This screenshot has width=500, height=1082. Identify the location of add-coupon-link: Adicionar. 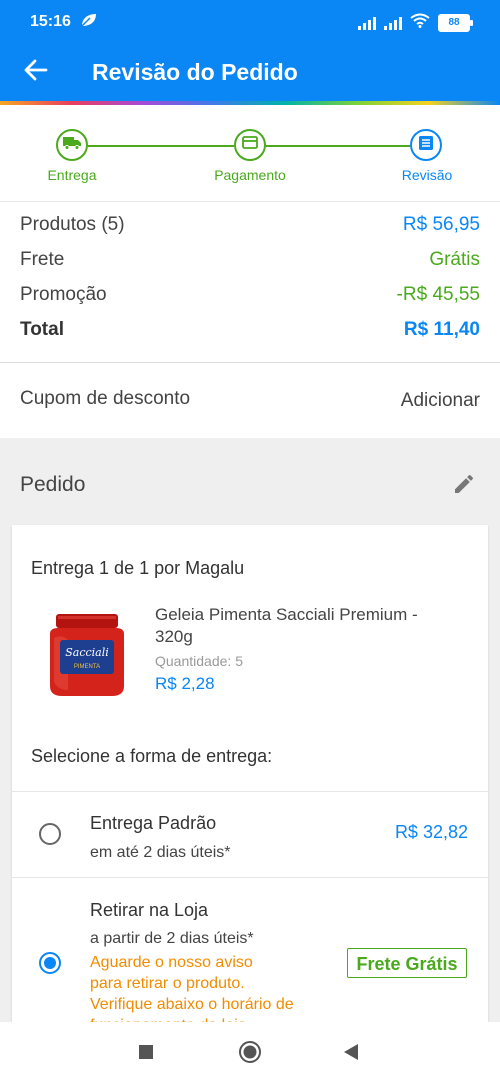
(440, 401).